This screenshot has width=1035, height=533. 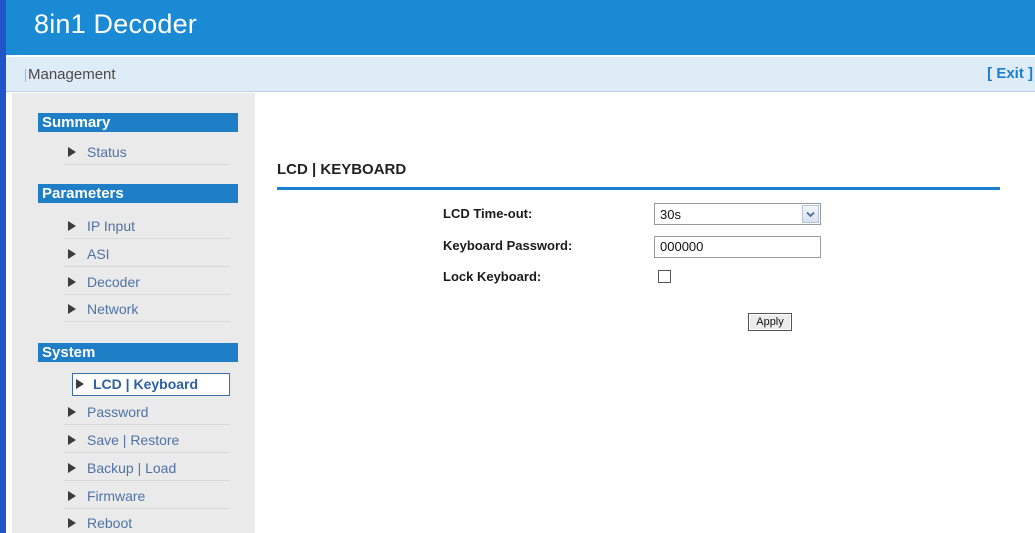 I want to click on keyboard-password-label: Keyboard Password:, so click(x=508, y=245).